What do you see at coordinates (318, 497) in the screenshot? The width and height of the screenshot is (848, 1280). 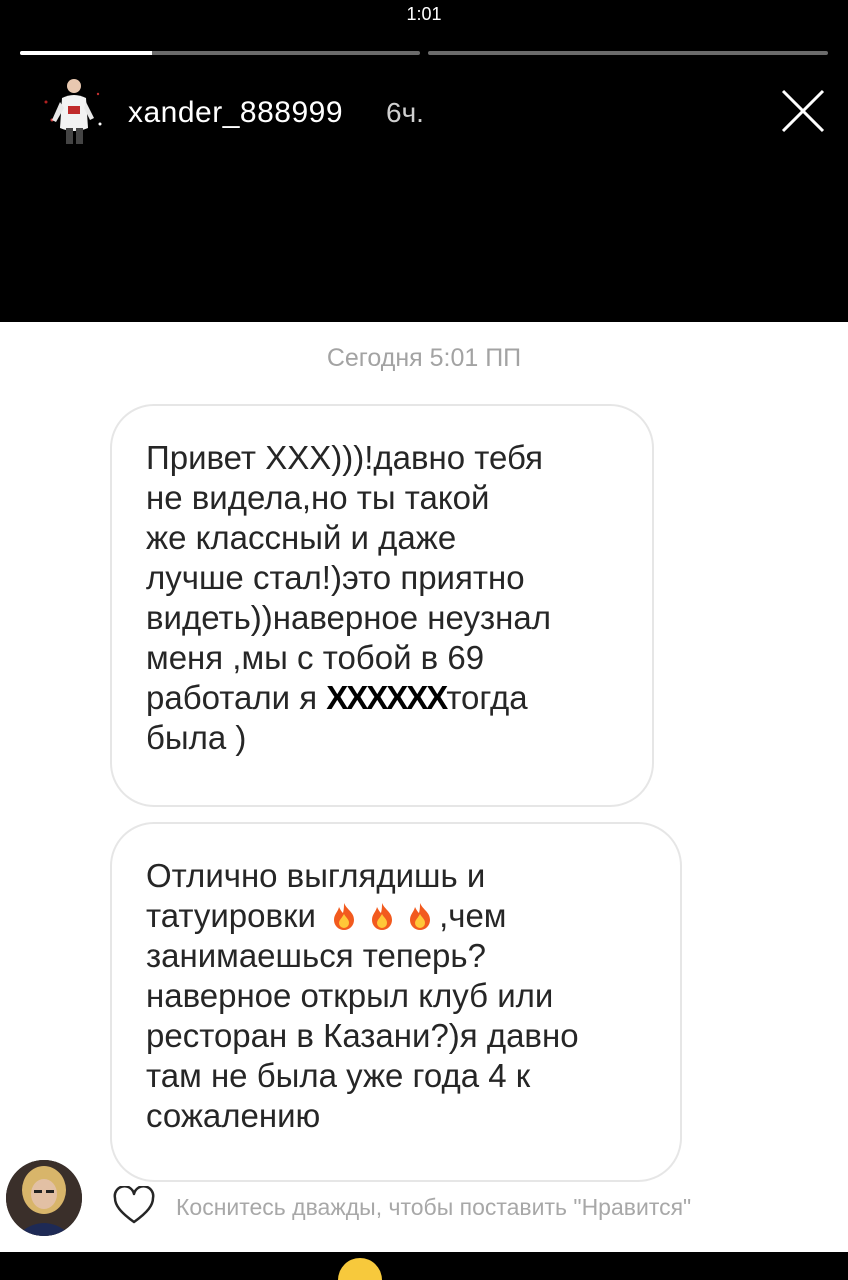 I see `message-line: не видела,но ты такой` at bounding box center [318, 497].